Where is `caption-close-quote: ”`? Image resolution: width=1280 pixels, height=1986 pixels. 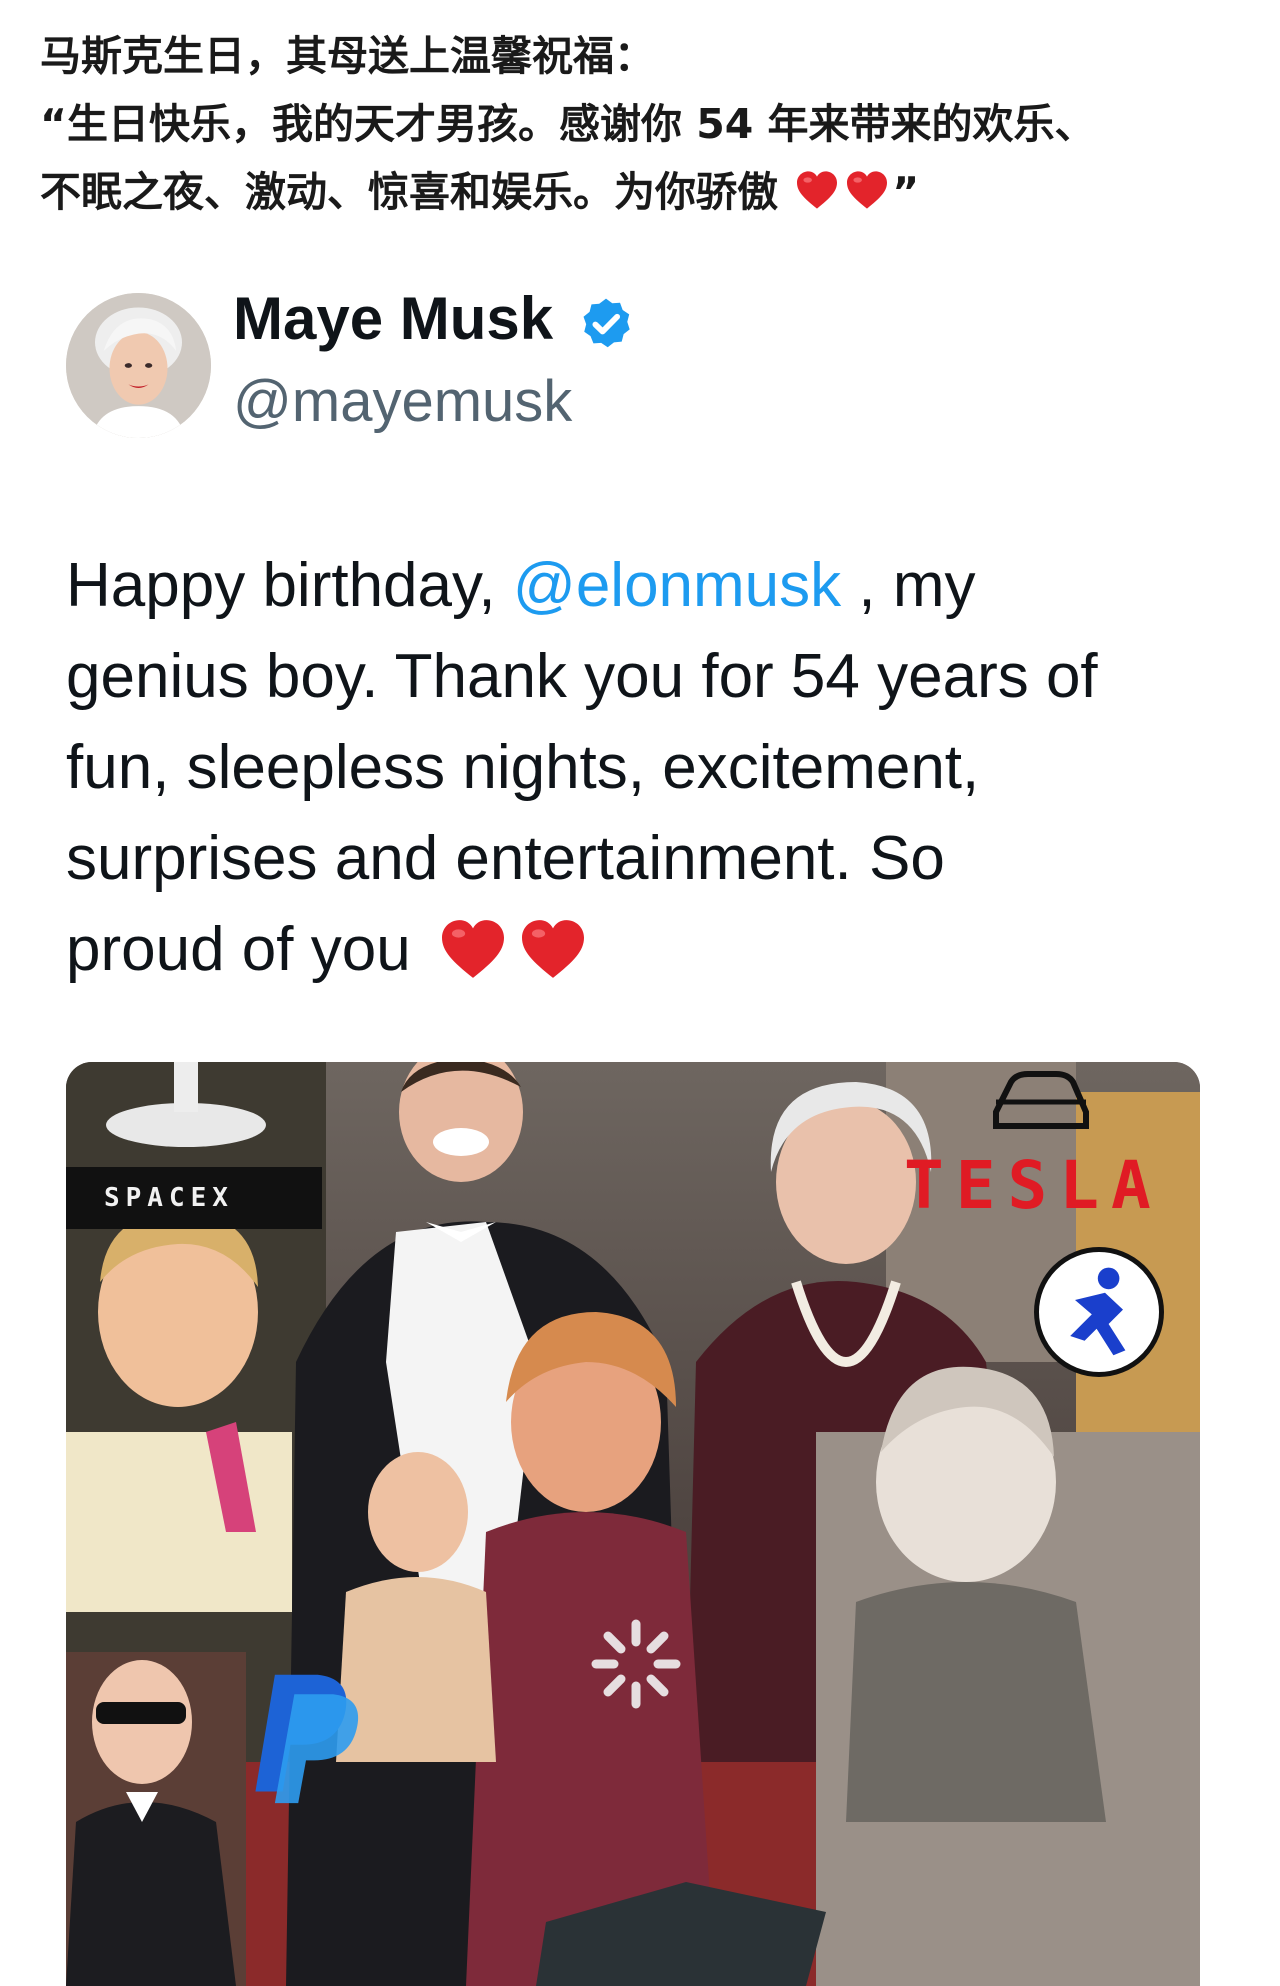
caption-close-quote: ” is located at coordinates (906, 192).